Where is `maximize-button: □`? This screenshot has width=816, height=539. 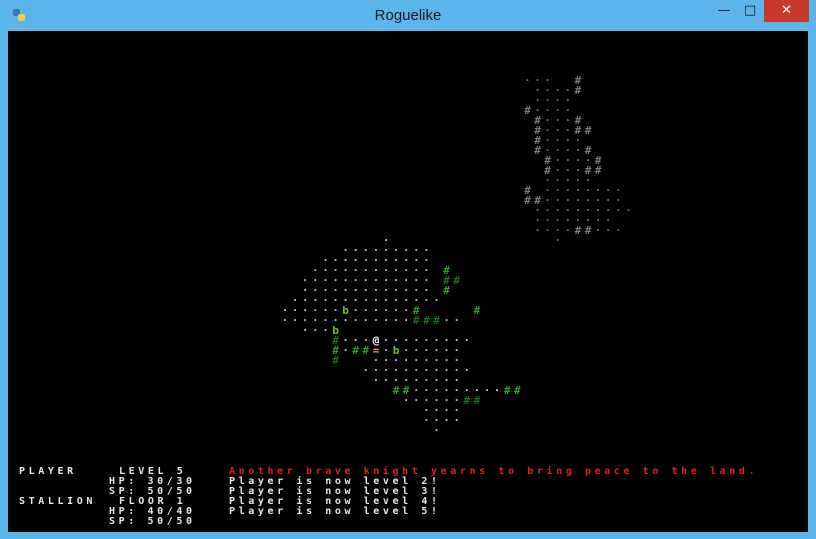
maximize-button: □ is located at coordinates (750, 11).